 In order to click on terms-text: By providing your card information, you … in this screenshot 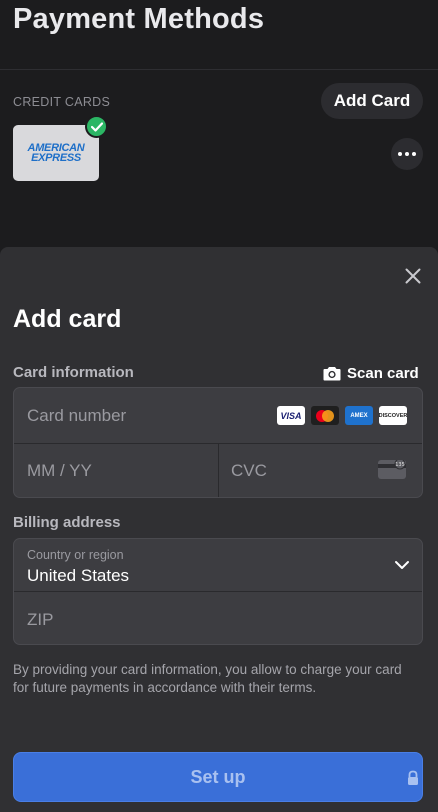, I will do `click(207, 678)`.